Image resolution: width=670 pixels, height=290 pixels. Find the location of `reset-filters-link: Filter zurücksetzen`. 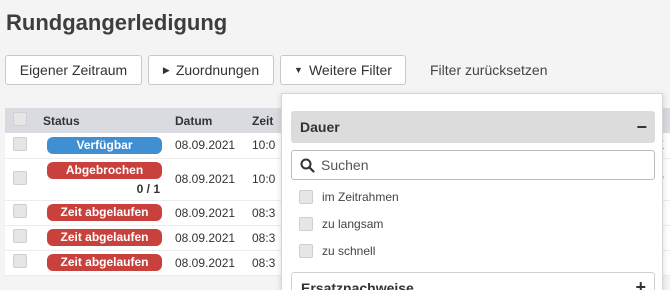

reset-filters-link: Filter zurücksetzen is located at coordinates (488, 70).